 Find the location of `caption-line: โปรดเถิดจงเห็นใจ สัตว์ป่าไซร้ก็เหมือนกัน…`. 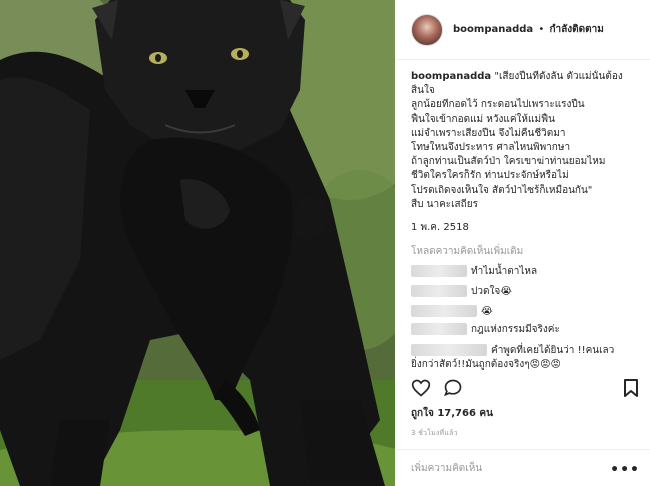

caption-line: โปรดเถิดจงเห็นใจ สัตว์ป่าไซร้ก็เหมือนกัน… is located at coordinates (502, 190).